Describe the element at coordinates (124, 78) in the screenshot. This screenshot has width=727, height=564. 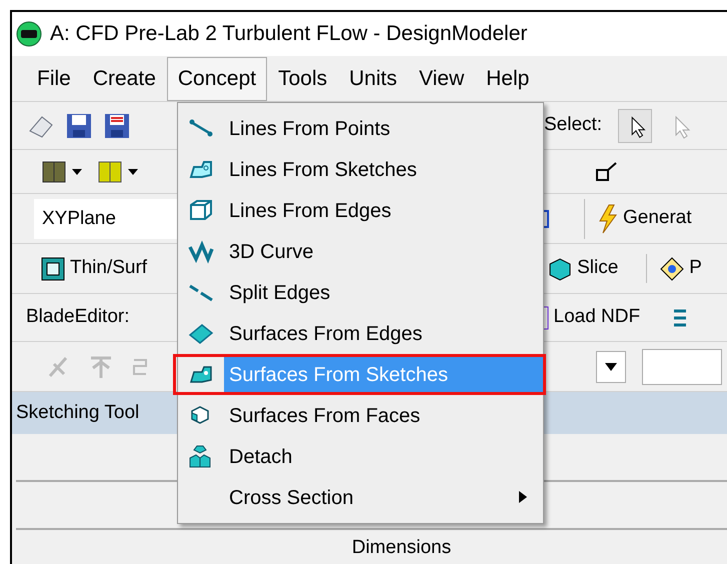
I see `menu-item: Create` at that location.